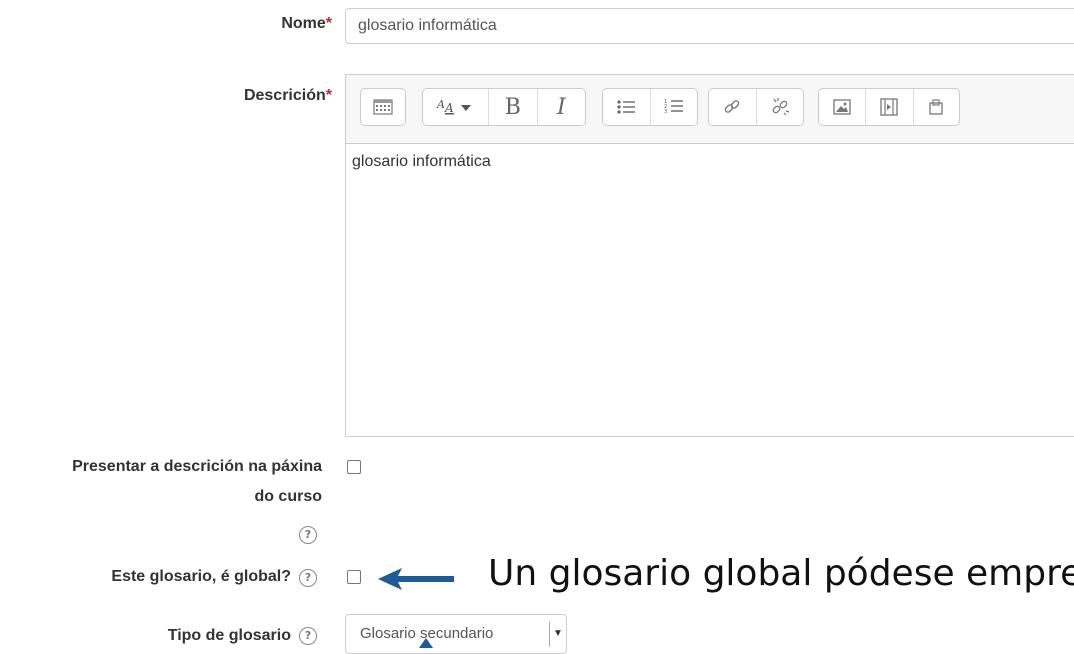 The height and width of the screenshot is (654, 1074). What do you see at coordinates (426, 643) in the screenshot?
I see `annotation-arrow-up-icon` at bounding box center [426, 643].